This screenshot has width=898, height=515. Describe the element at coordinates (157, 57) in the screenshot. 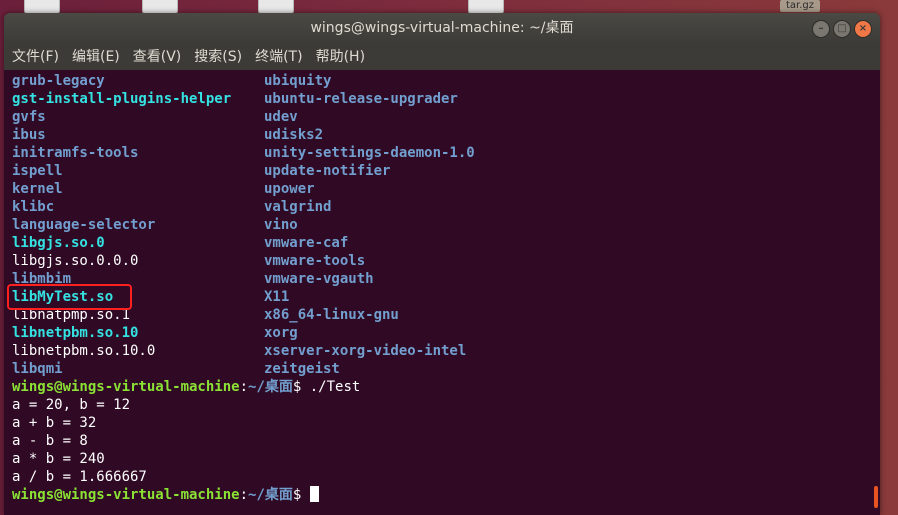

I see `menu-view: 查看(V)` at that location.